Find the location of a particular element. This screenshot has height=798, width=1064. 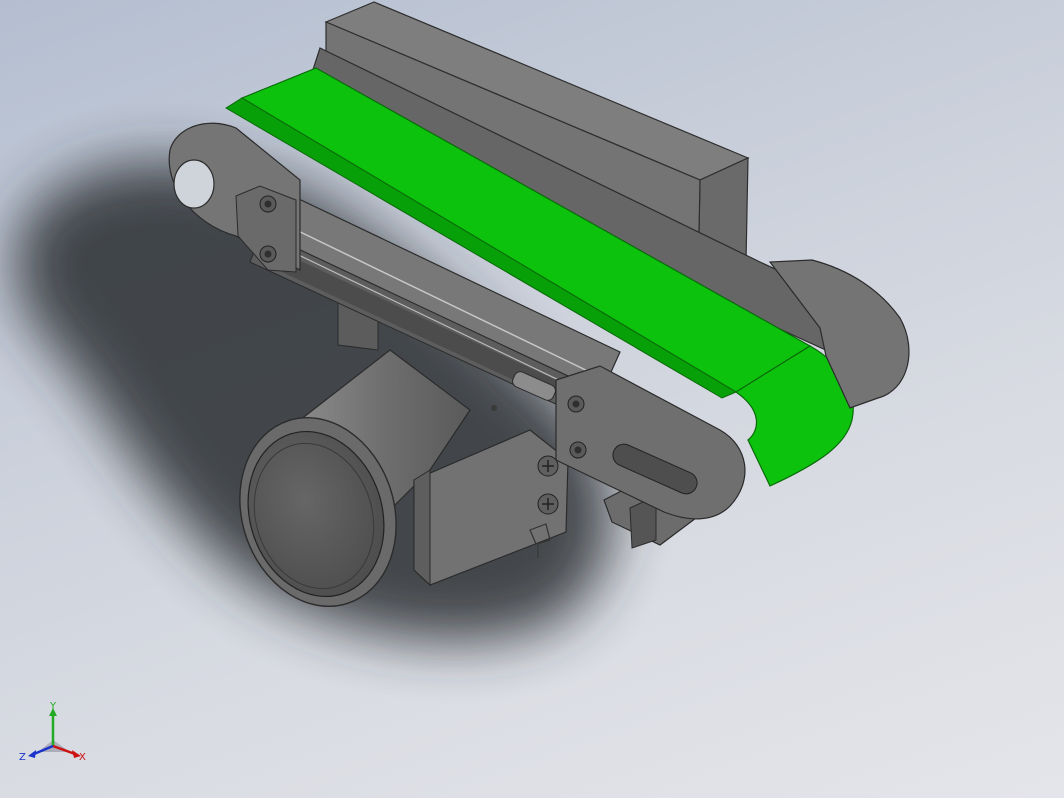

view-orientation-triad: Y X Z is located at coordinates (53, 737).